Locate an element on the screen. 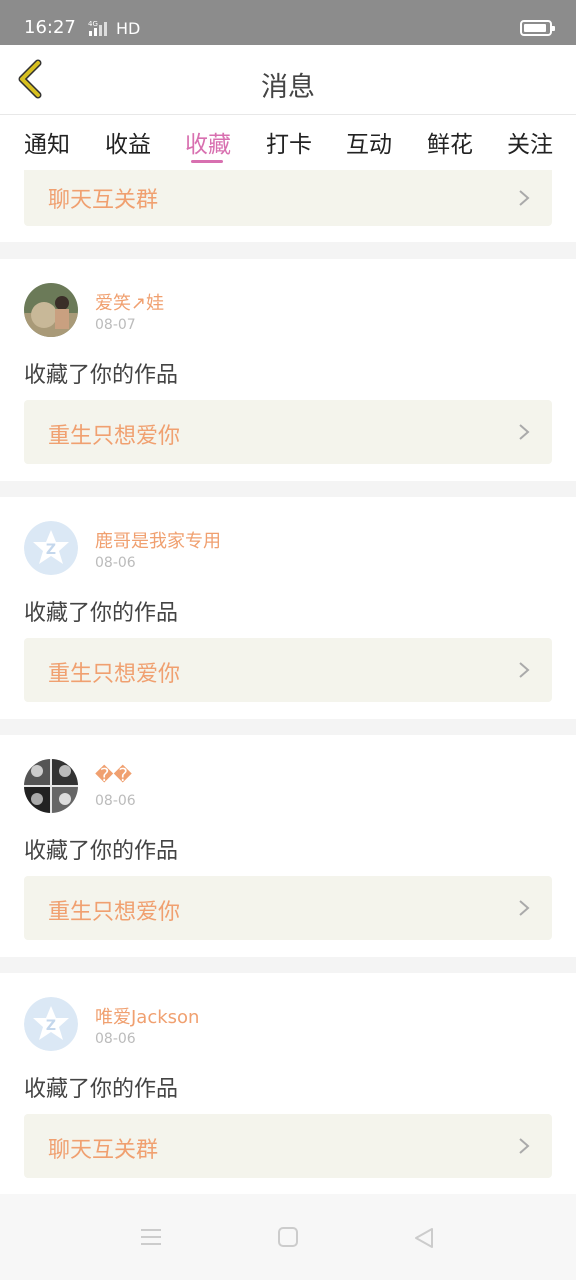 The height and width of the screenshot is (1280, 576). page-title: 消息 is located at coordinates (288, 87).